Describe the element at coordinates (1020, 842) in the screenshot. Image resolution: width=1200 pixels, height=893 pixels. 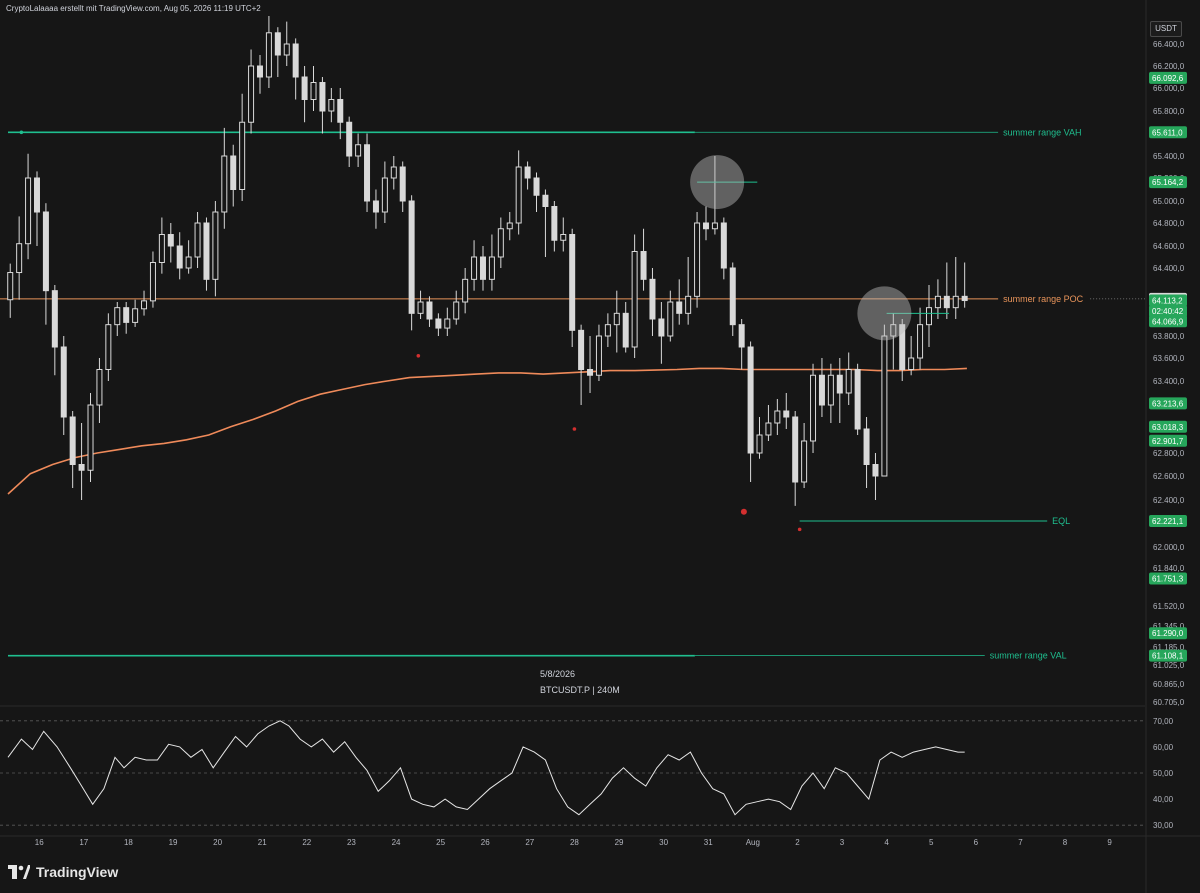
I see `time-tick: 7` at that location.